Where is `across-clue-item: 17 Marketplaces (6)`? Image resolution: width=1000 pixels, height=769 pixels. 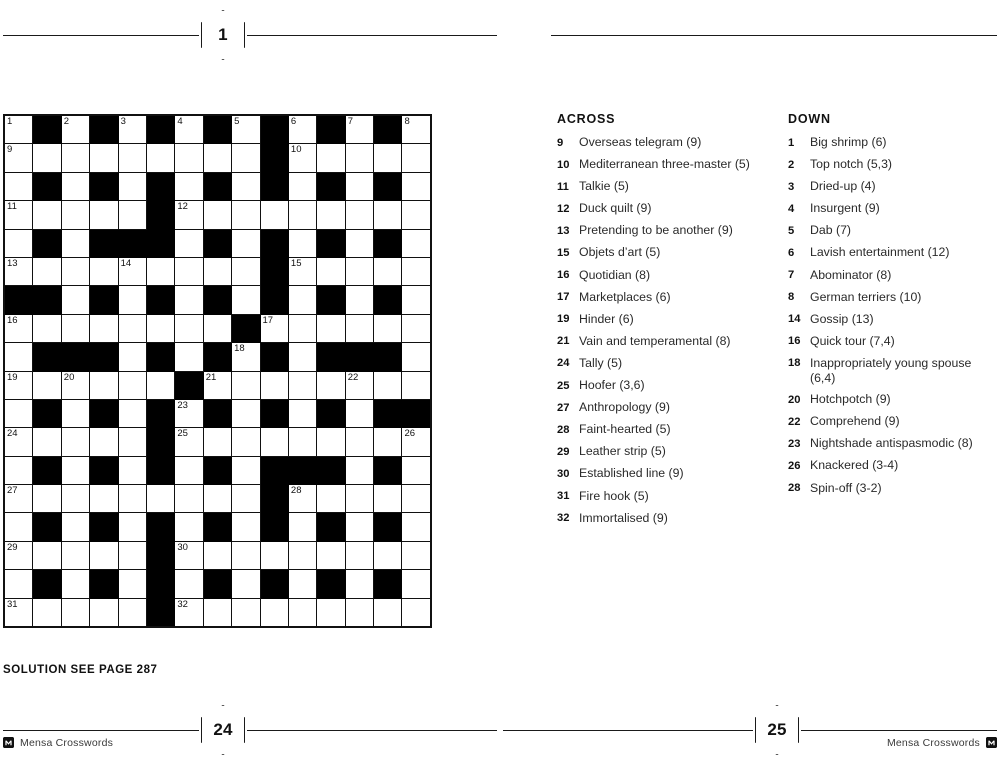 across-clue-item: 17 Marketplaces (6) is located at coordinates (666, 297).